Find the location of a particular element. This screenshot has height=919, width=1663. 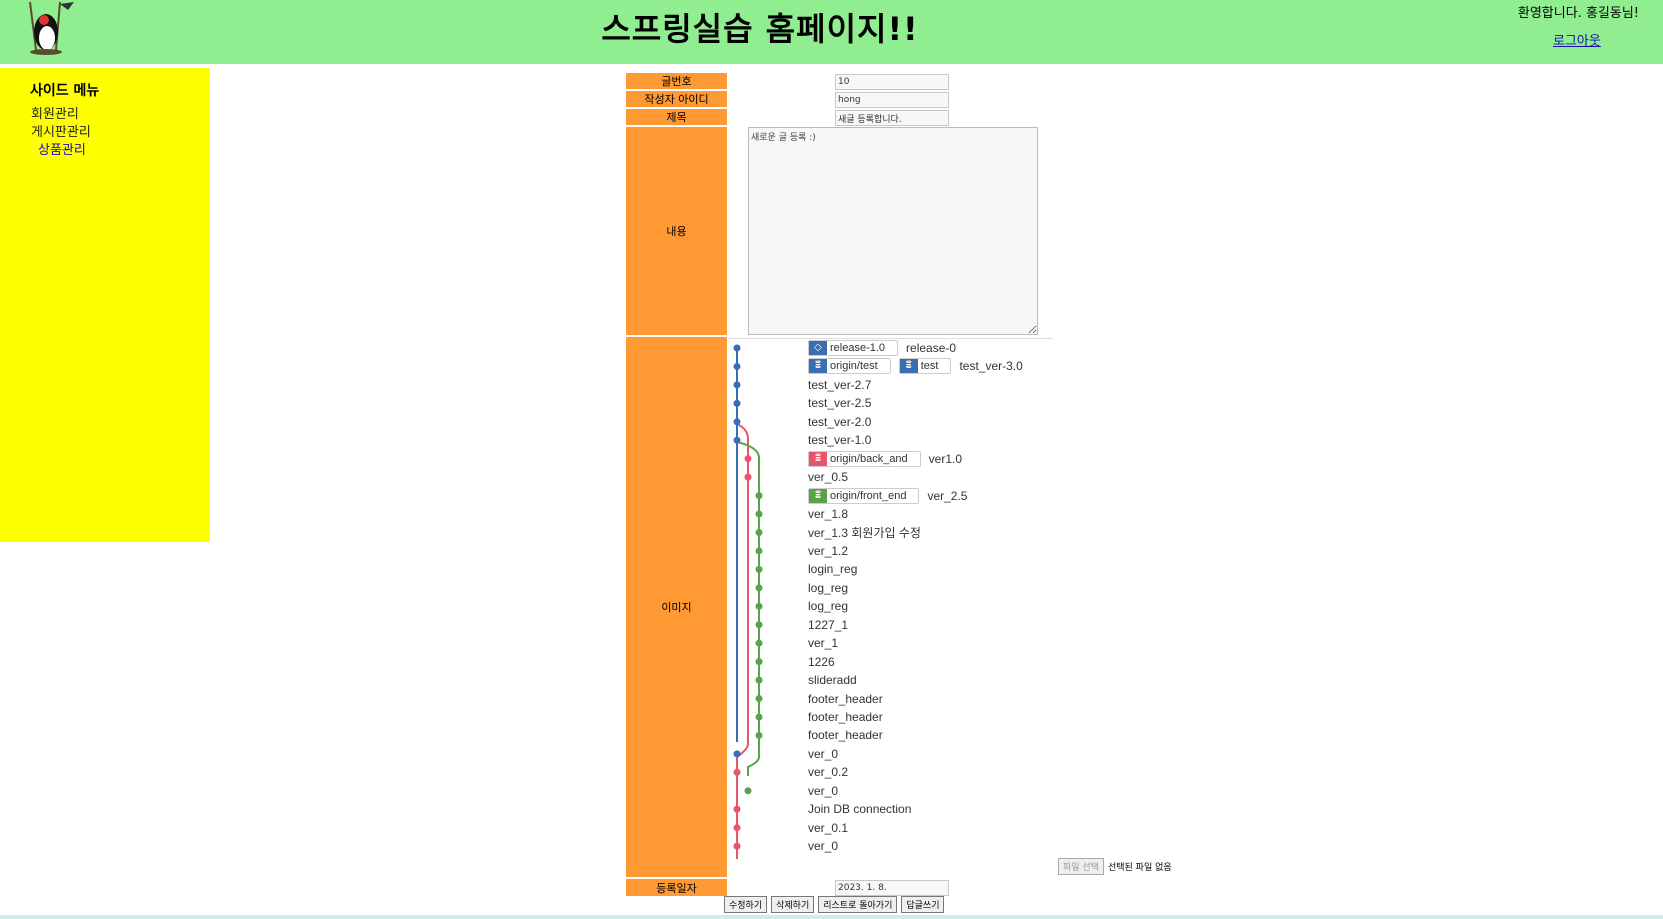

commit-row: ◇ release-1.0 release-0 is located at coordinates (882, 348).